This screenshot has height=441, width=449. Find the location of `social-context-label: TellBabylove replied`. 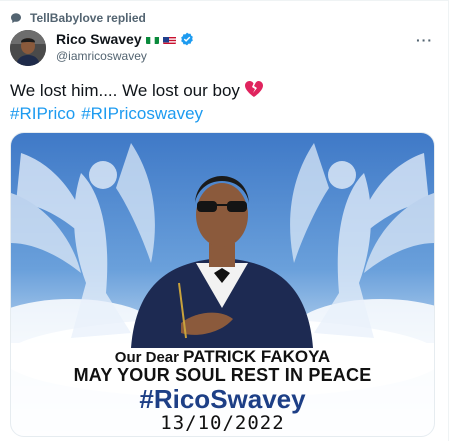

social-context-label: TellBabylove replied is located at coordinates (88, 18).